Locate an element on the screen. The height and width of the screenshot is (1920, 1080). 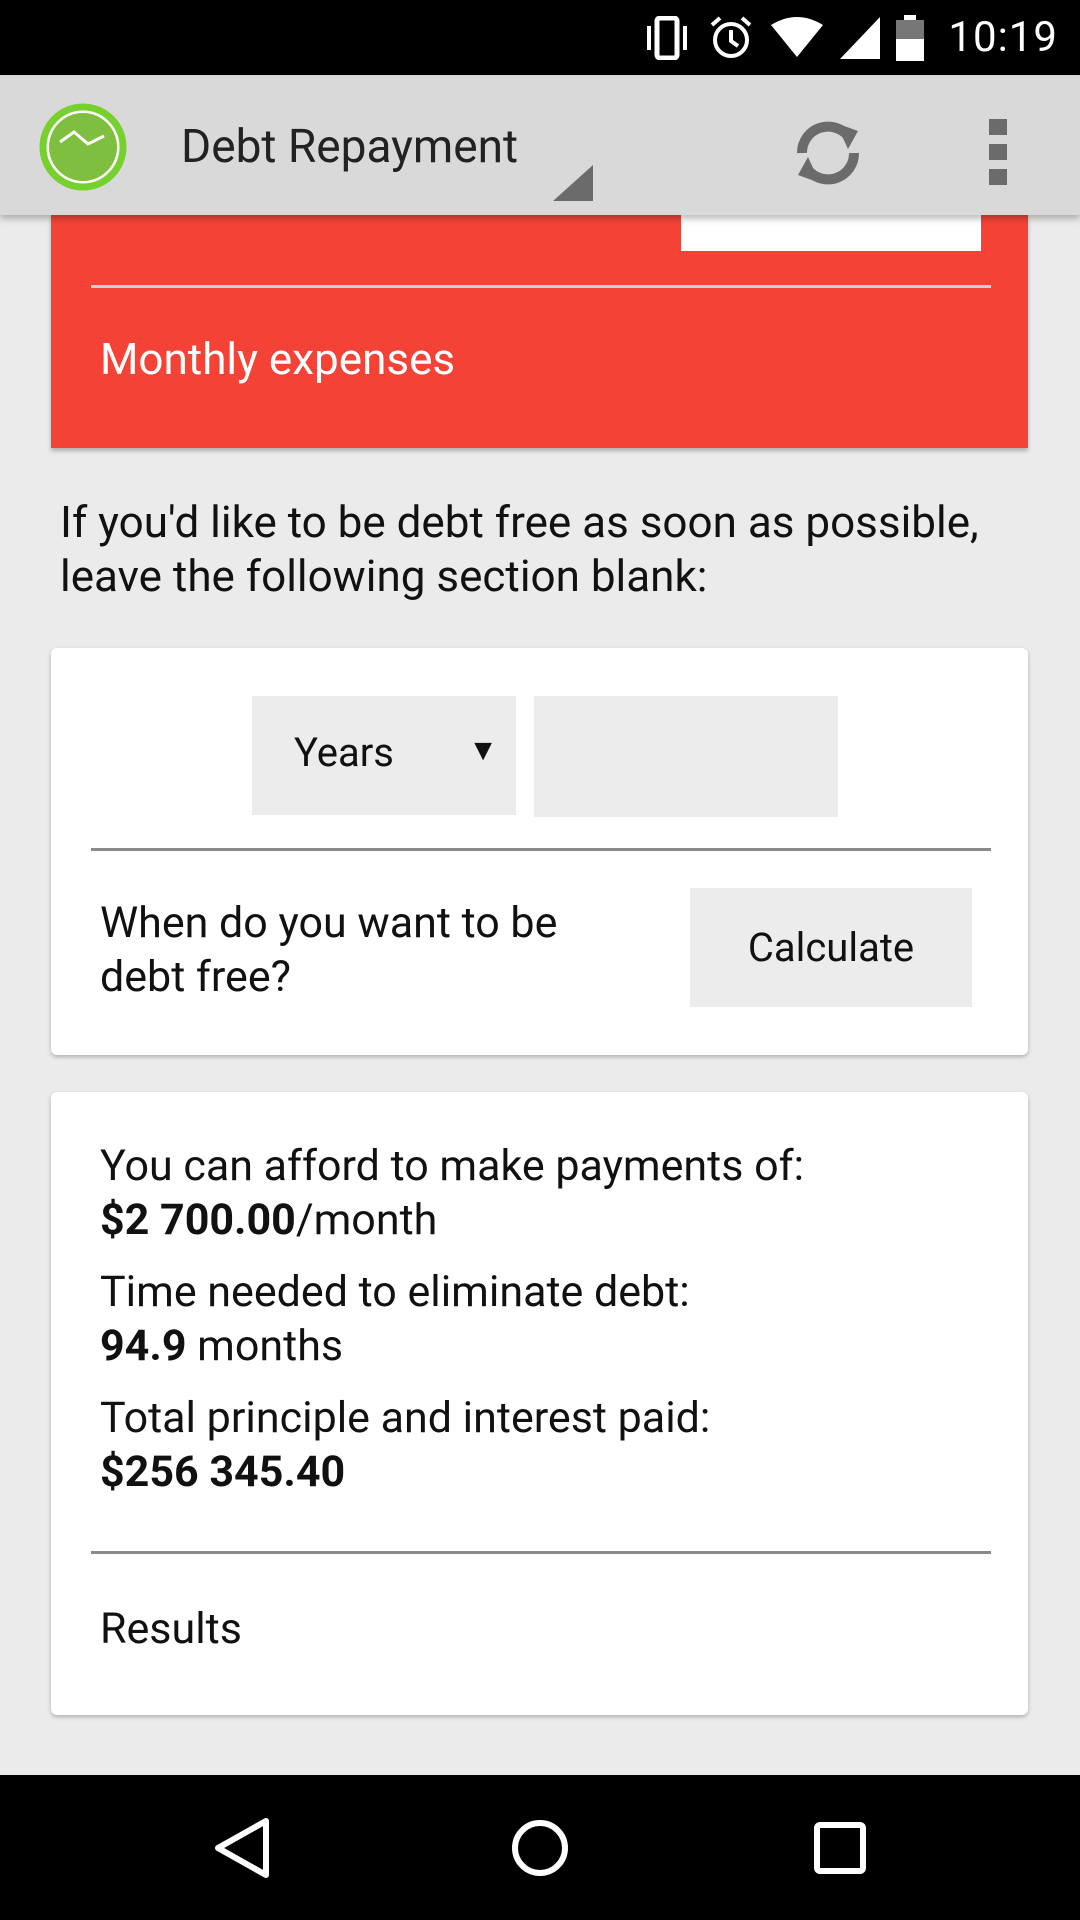
status-time: 10:19 is located at coordinates (1003, 37).